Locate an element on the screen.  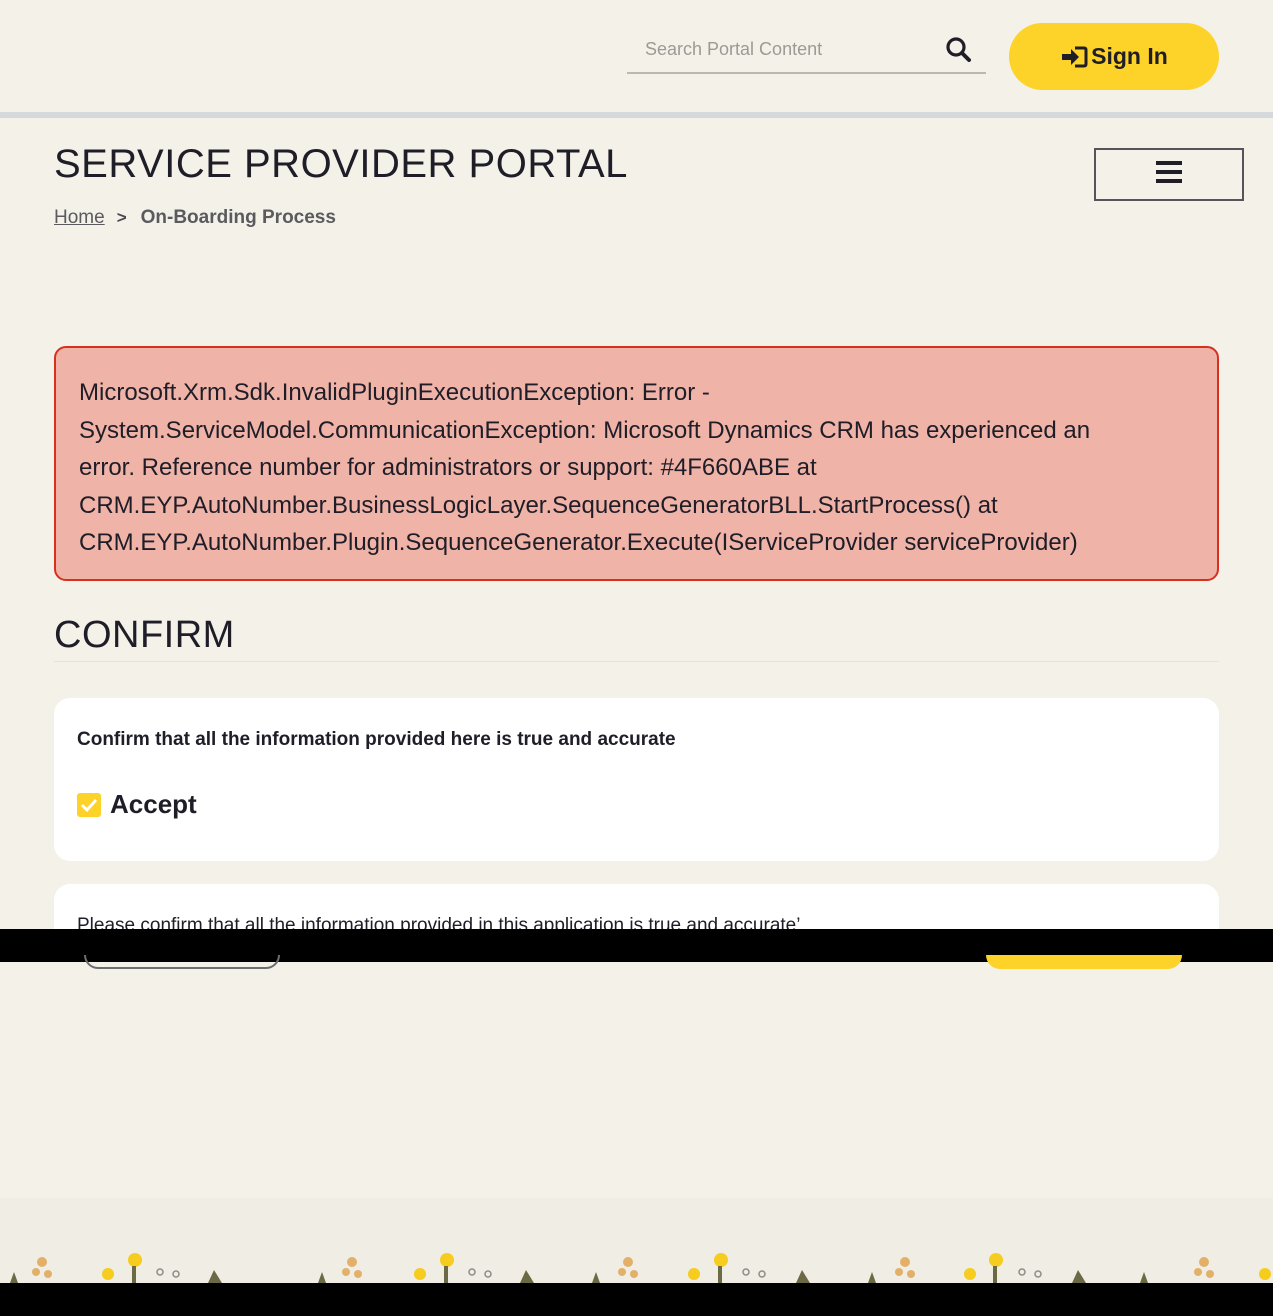
section-heading-confirm: CONFIRM is located at coordinates (636, 638).